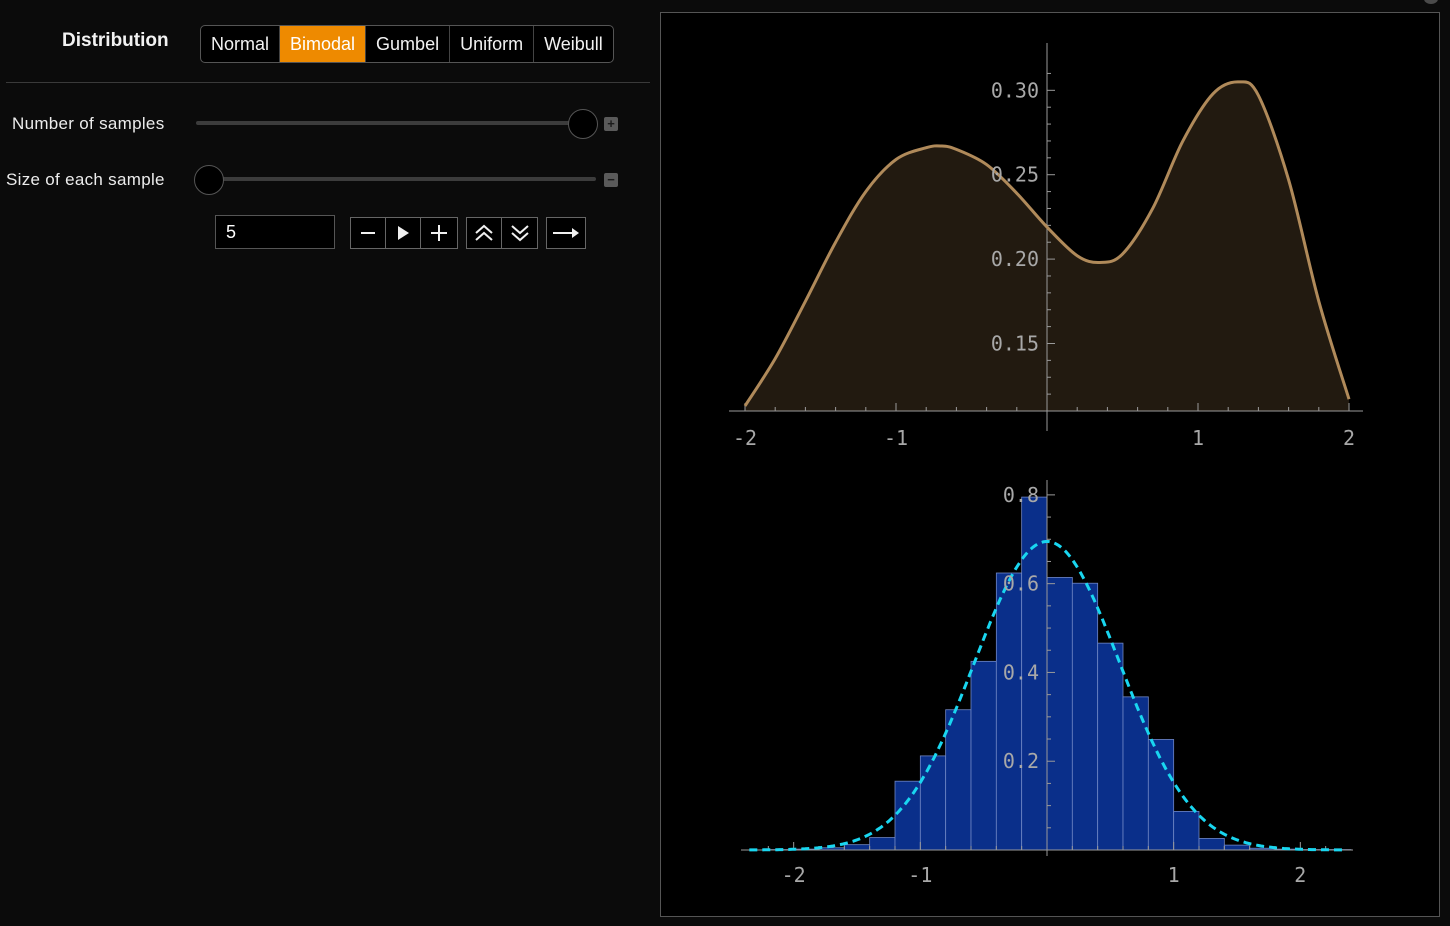 The width and height of the screenshot is (1450, 926). What do you see at coordinates (573, 44) in the screenshot?
I see `distribution-option-weibull: Weibull` at bounding box center [573, 44].